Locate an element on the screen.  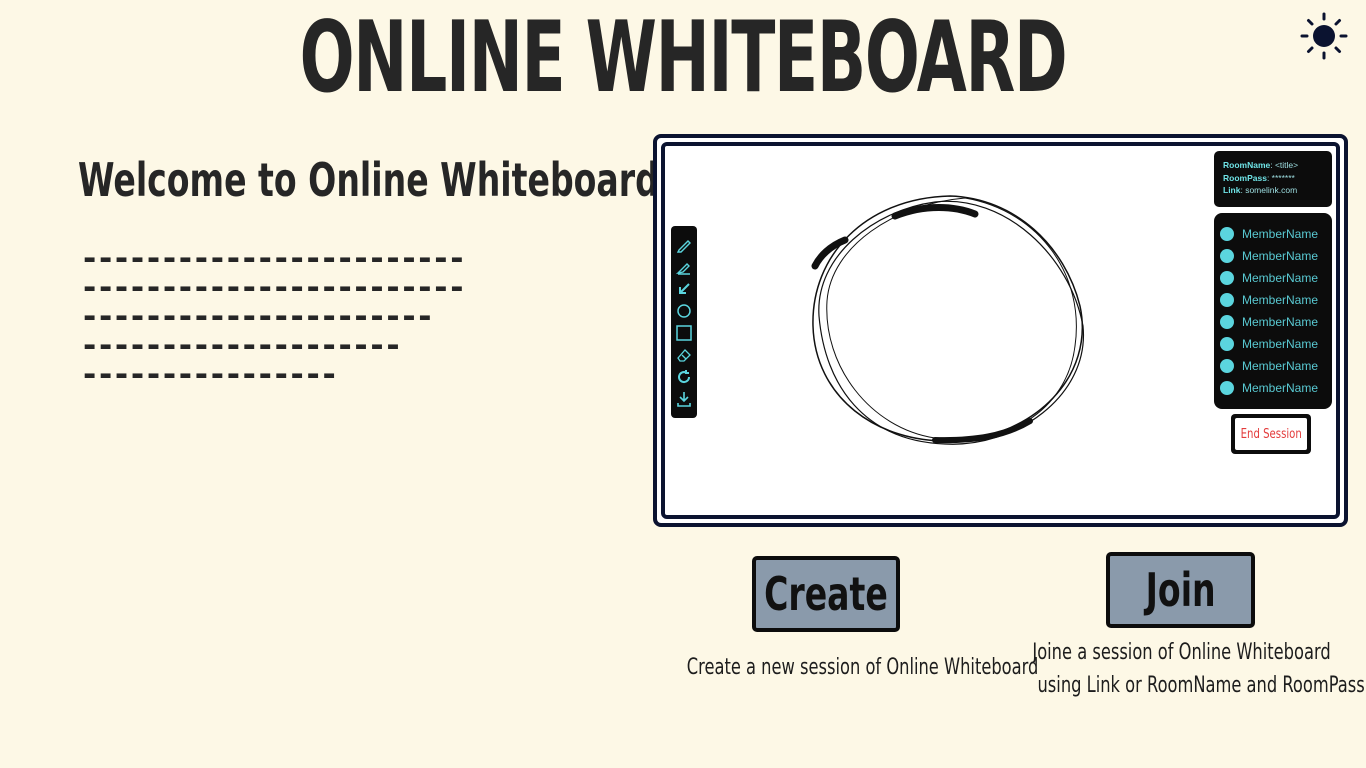
highlighter-icon is located at coordinates (682, 269).